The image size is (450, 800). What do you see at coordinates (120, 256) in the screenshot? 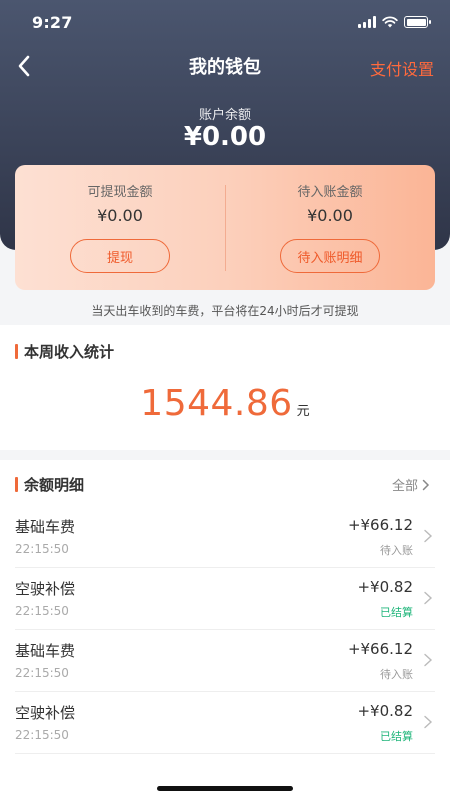
I see `withdraw-button: 提现` at bounding box center [120, 256].